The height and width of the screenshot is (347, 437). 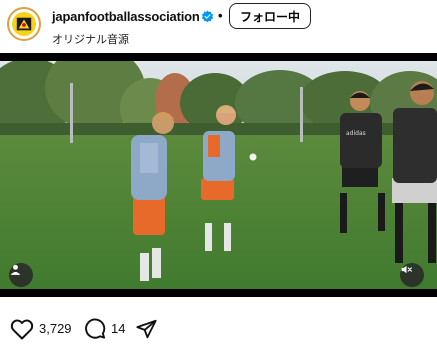 I want to click on following-button: フォロー中, so click(x=270, y=16).